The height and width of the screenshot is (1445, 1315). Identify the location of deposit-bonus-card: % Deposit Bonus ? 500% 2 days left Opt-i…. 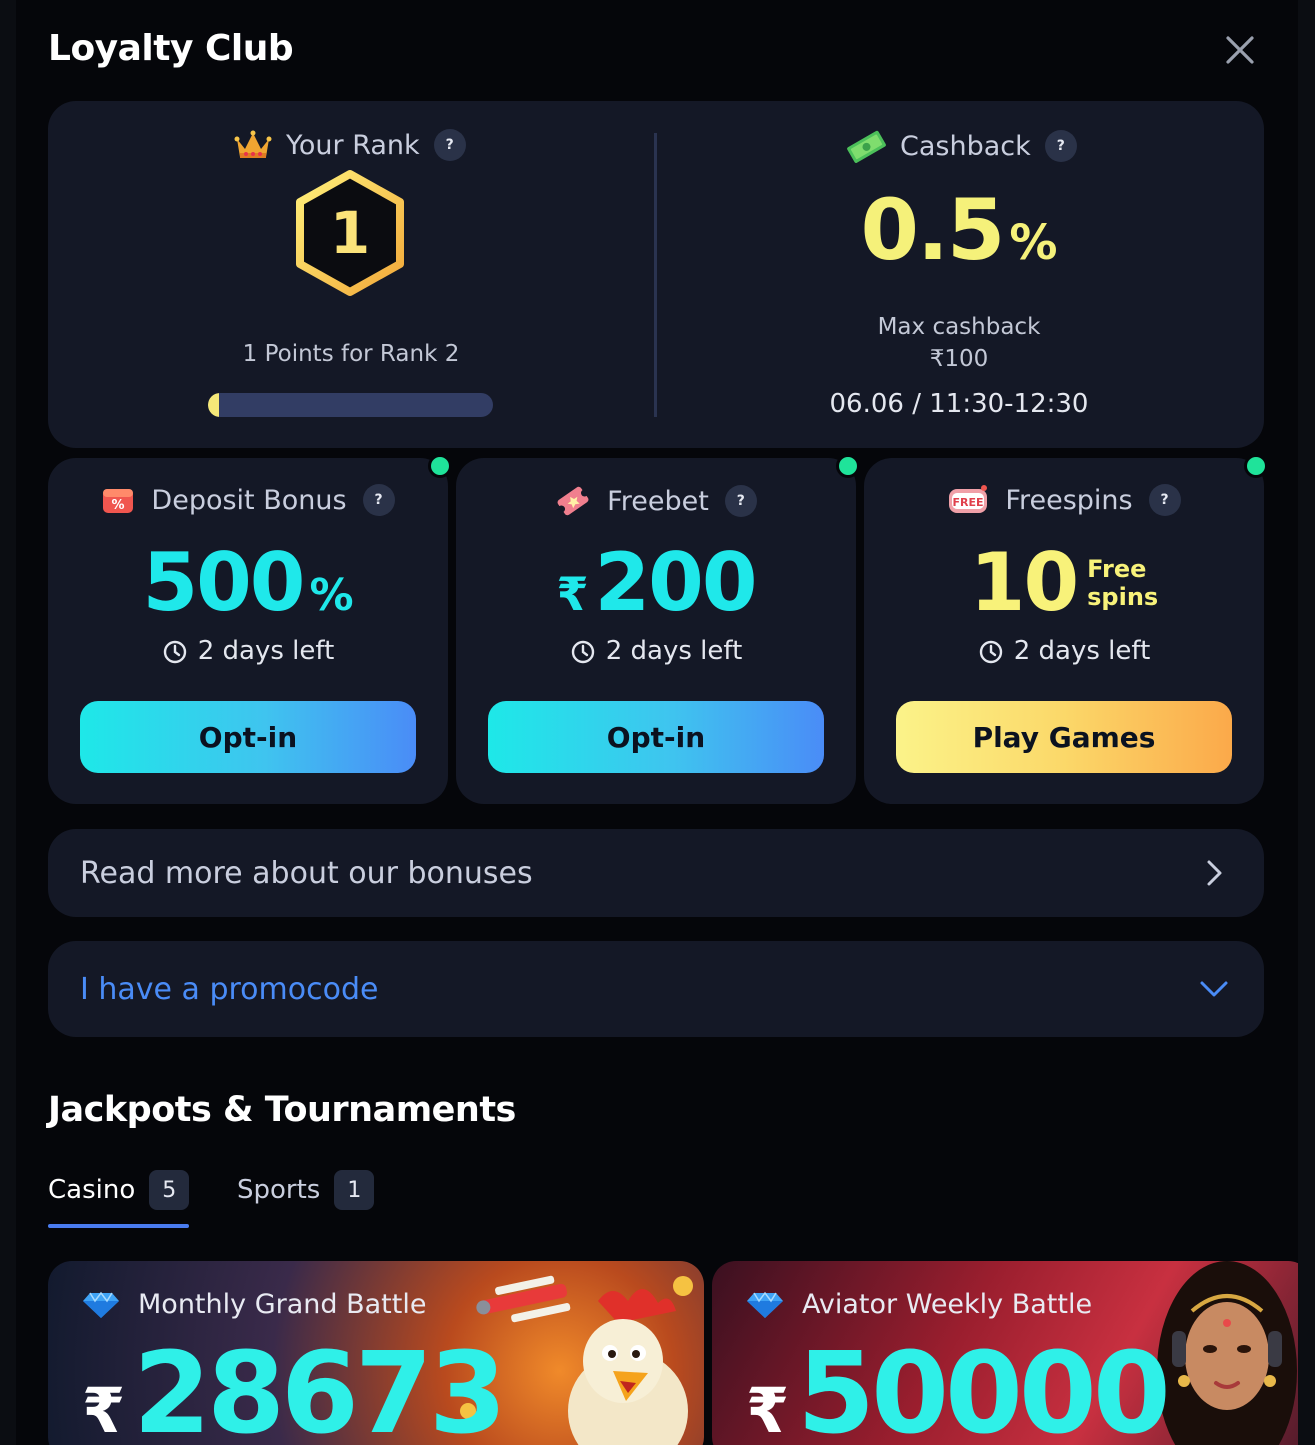
(250, 629).